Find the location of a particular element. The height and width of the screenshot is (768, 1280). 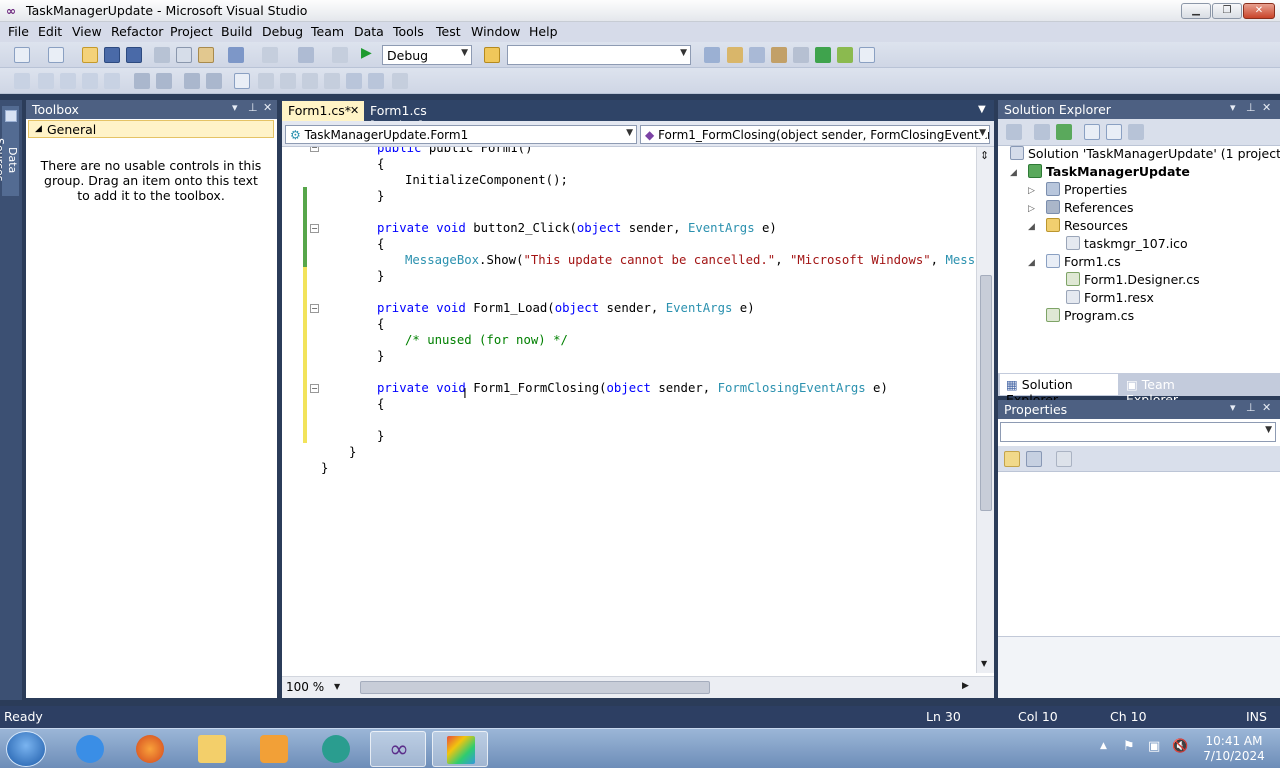

command-window-icon is located at coordinates (867, 55).